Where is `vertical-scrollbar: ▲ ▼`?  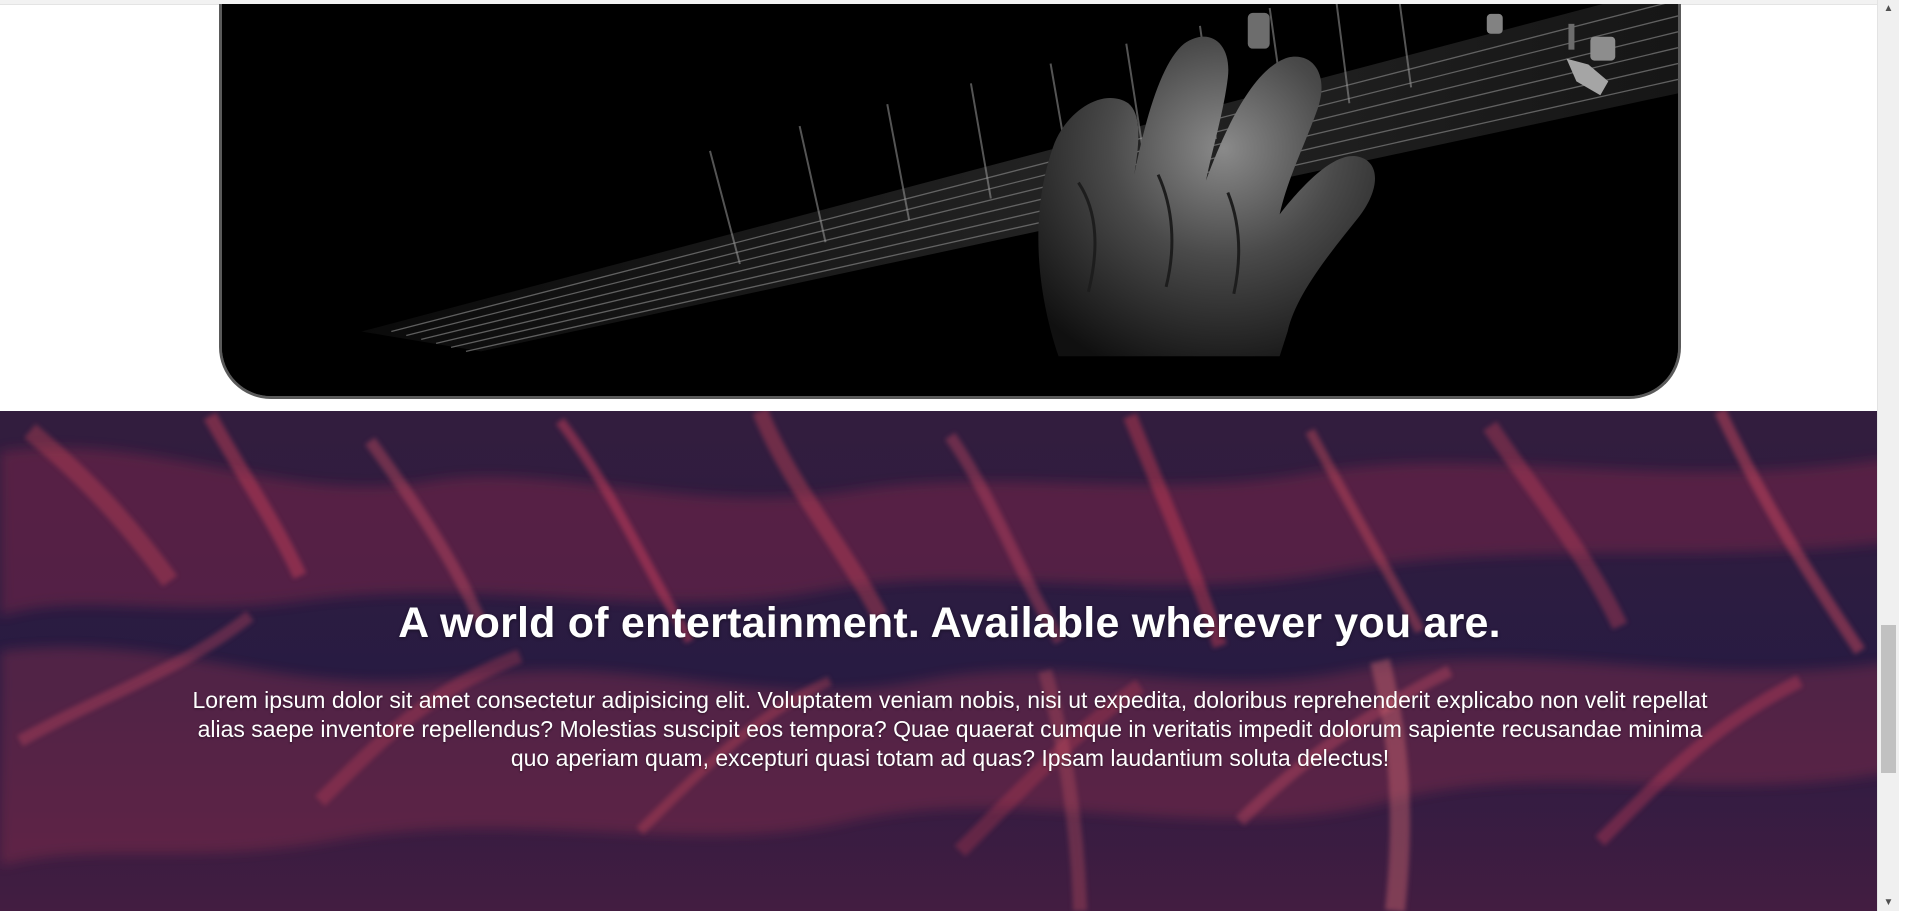 vertical-scrollbar: ▲ ▼ is located at coordinates (1888, 455).